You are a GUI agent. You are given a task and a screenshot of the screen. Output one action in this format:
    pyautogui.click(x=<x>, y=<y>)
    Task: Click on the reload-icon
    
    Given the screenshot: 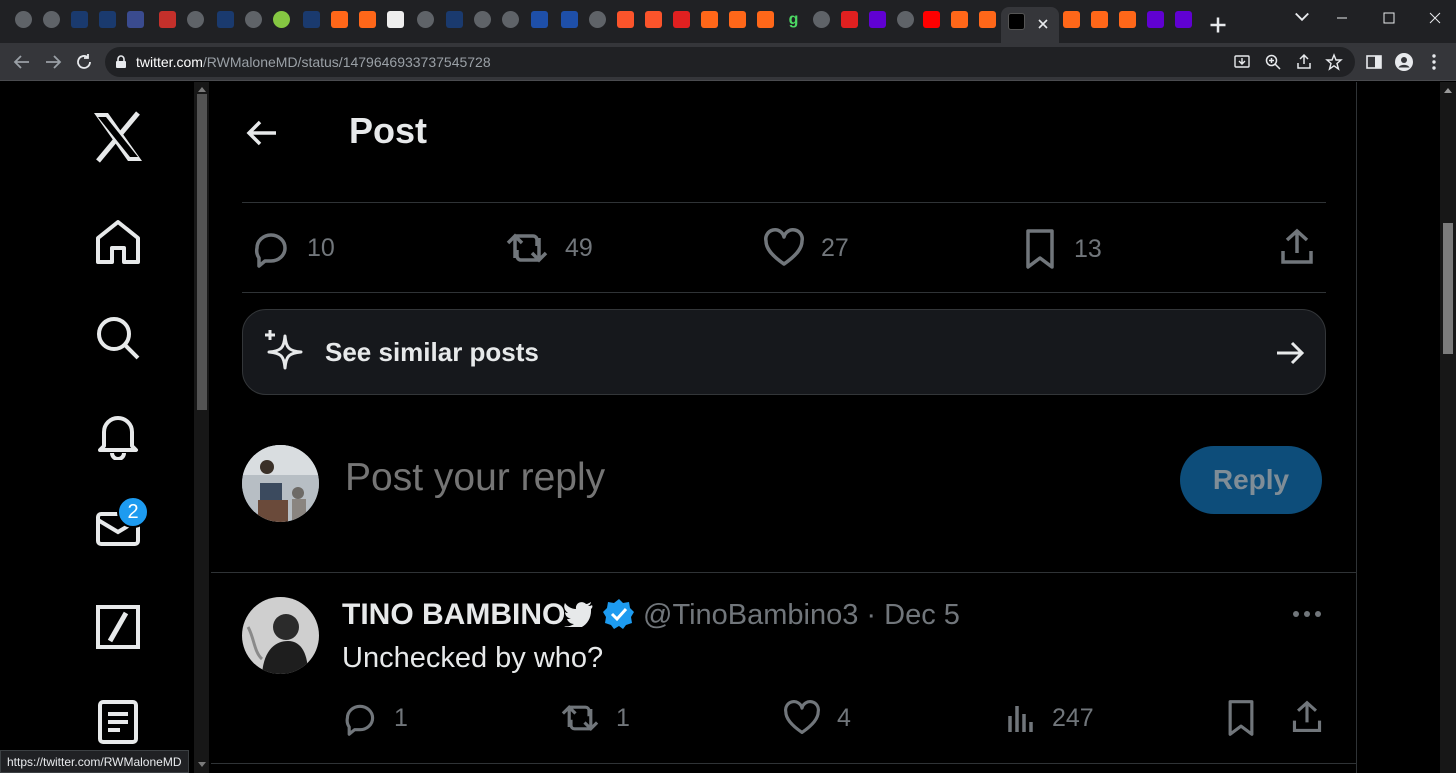 What is the action you would take?
    pyautogui.click(x=84, y=62)
    